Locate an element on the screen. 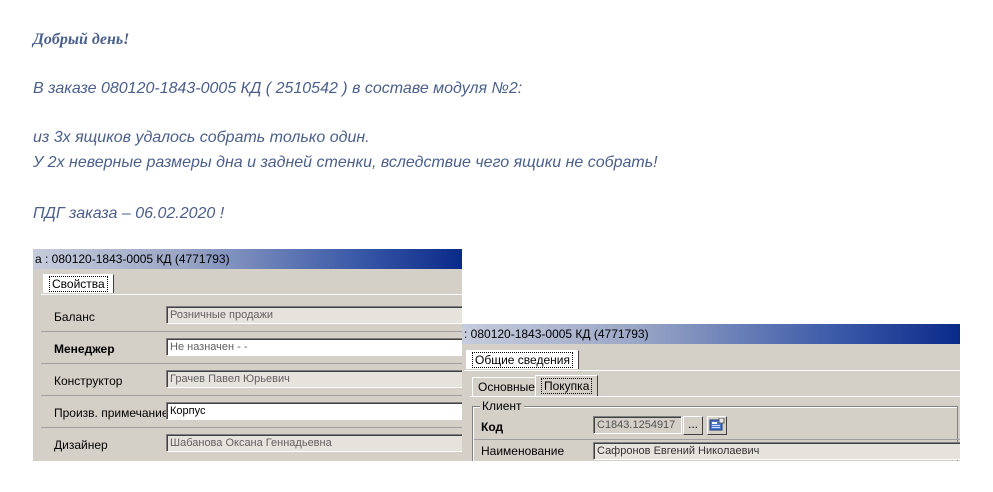 This screenshot has width=993, height=492. window1-titlebar: а : 080120-1843-0005 КД (4771793) is located at coordinates (247, 259).